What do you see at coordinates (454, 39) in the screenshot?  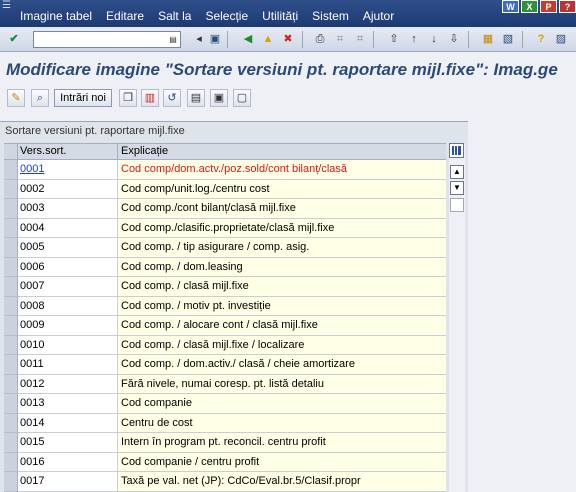 I see `last-page-icon: ⇩` at bounding box center [454, 39].